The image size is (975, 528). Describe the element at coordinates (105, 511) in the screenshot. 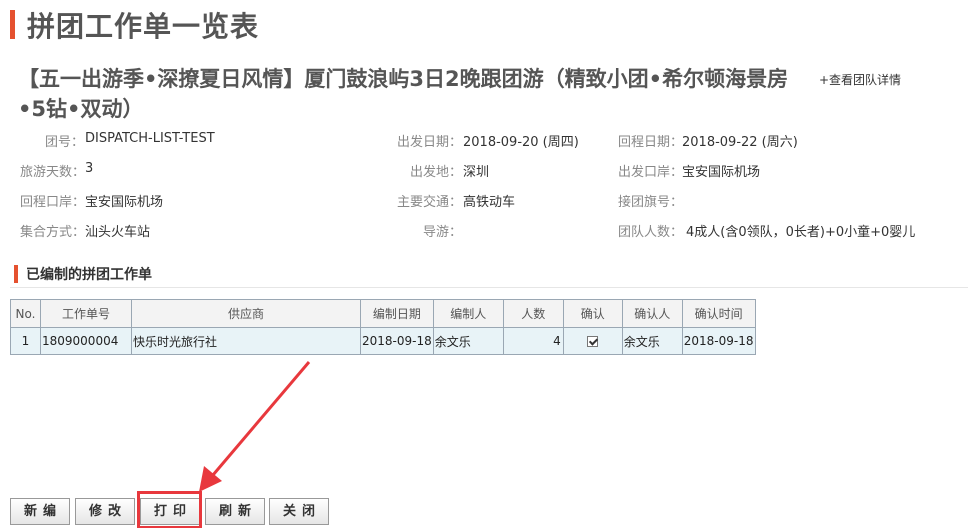

I see `edit-button: 修改` at that location.